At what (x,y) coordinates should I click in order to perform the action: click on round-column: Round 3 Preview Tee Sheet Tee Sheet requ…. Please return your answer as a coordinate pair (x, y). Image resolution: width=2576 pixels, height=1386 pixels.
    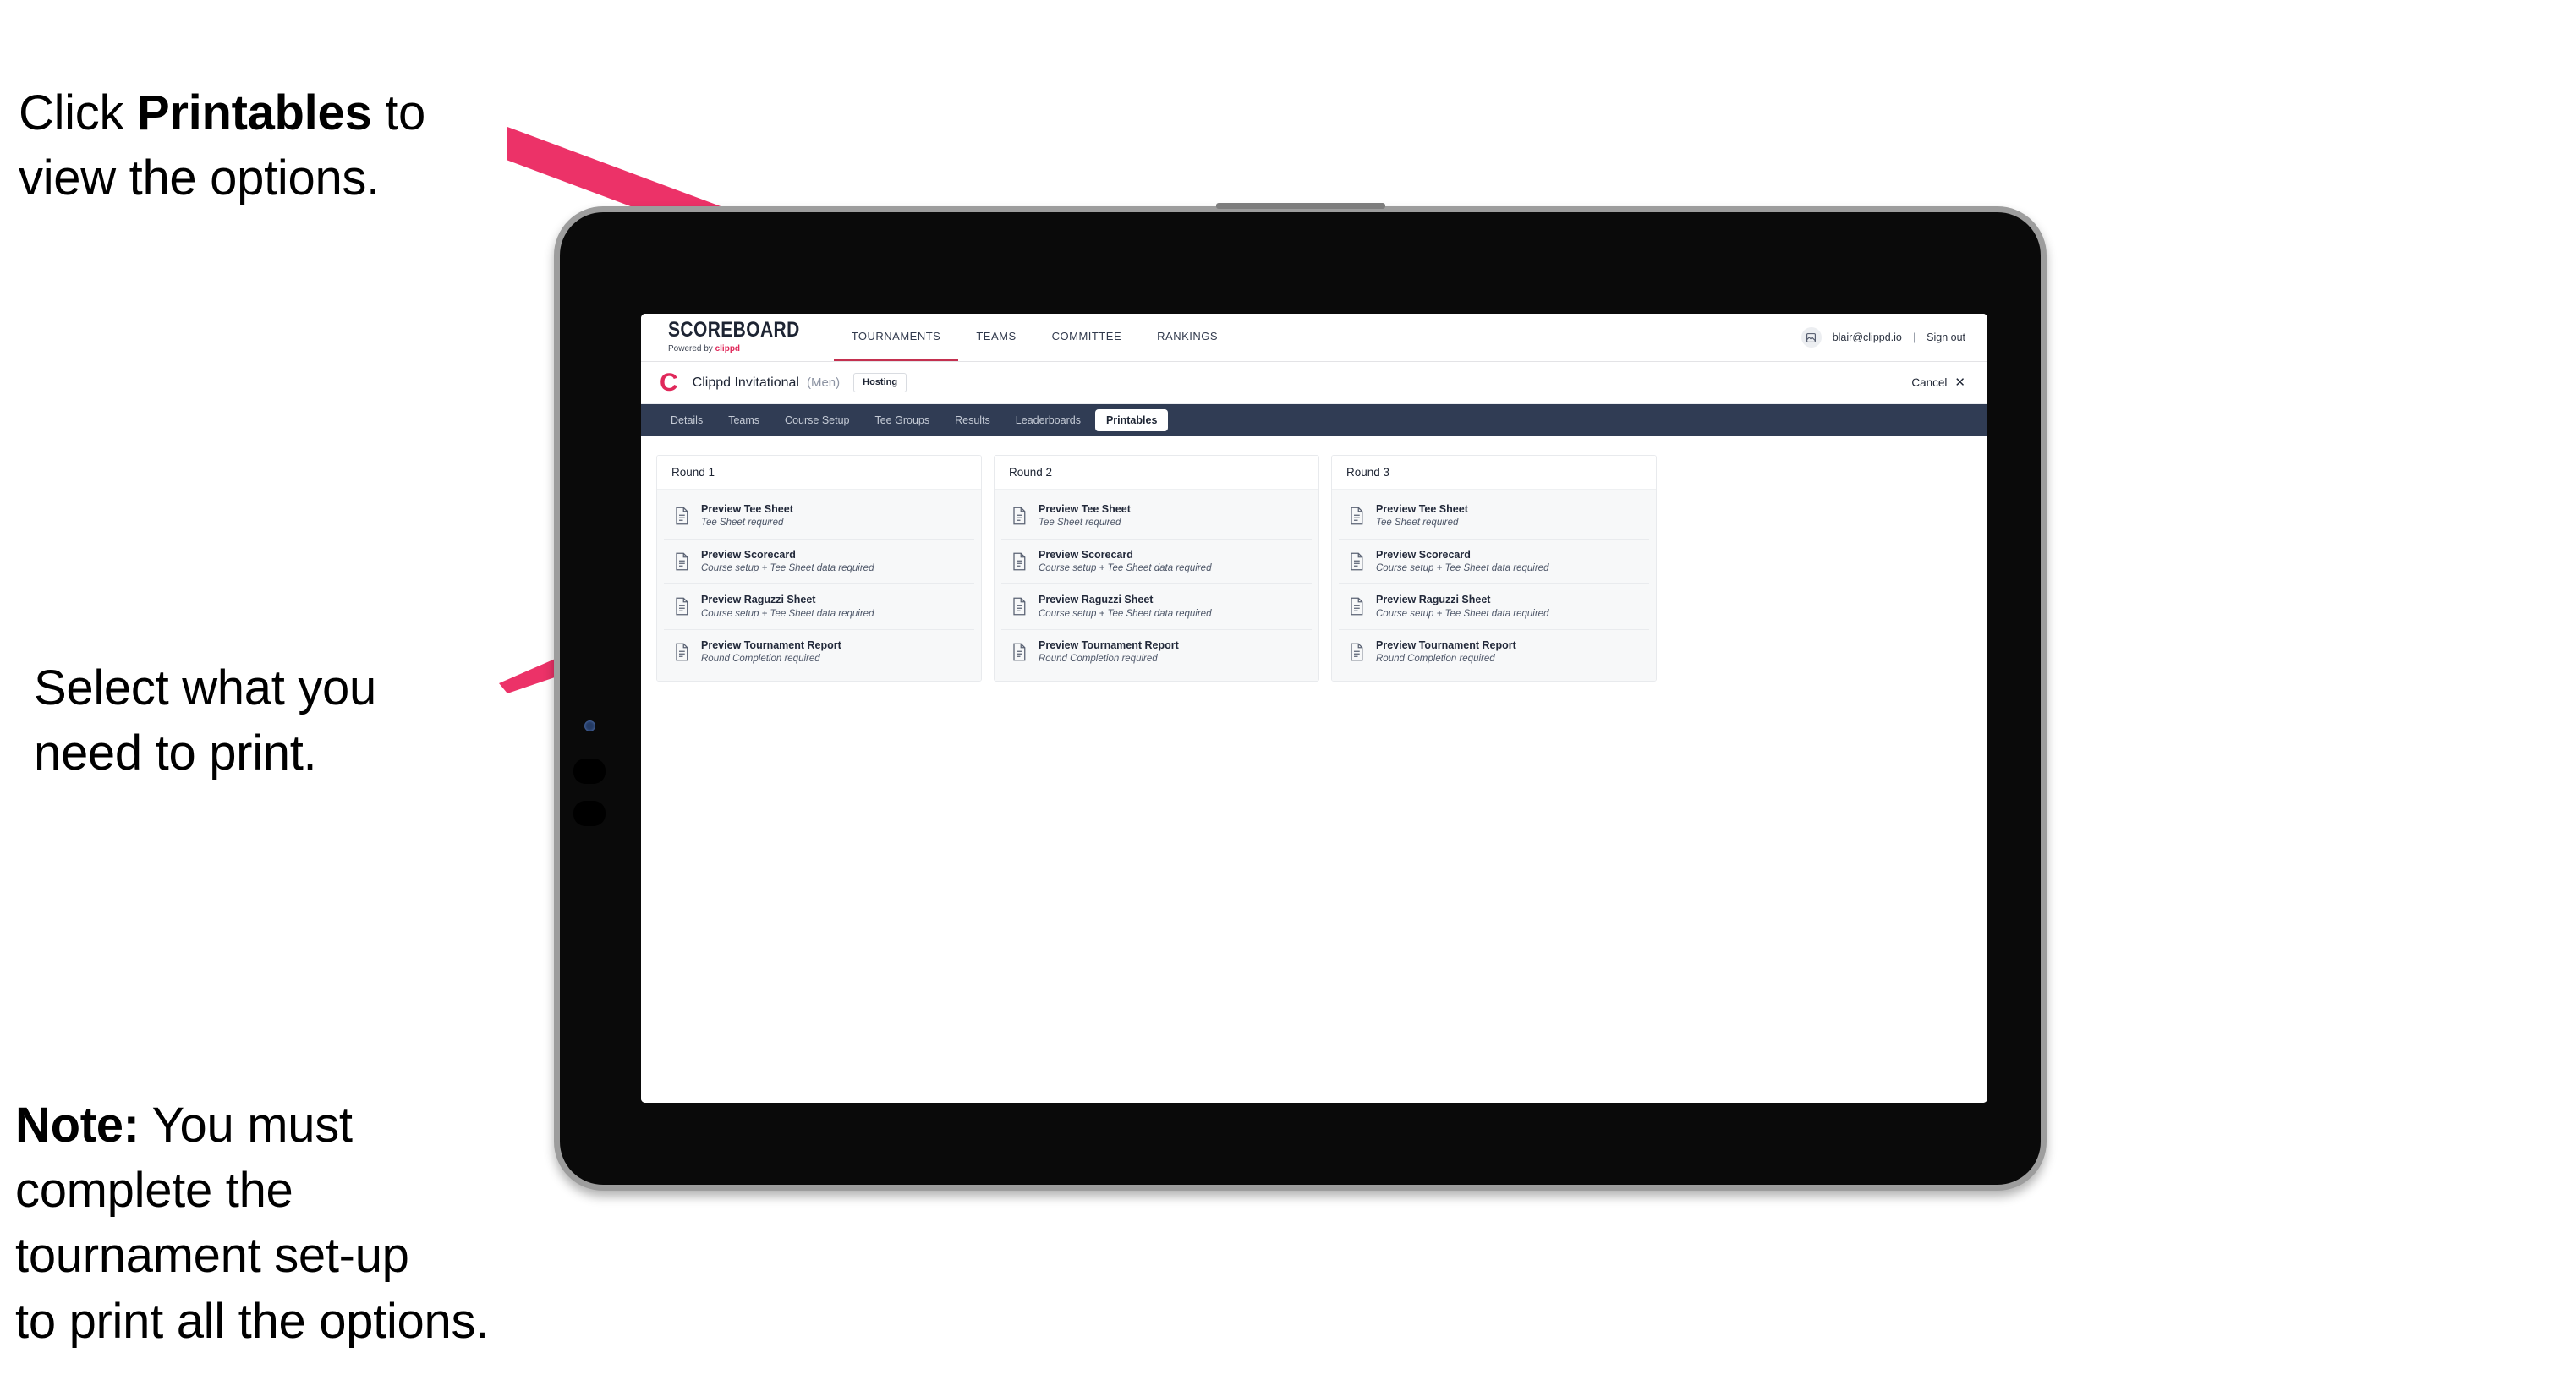
    Looking at the image, I should click on (1494, 568).